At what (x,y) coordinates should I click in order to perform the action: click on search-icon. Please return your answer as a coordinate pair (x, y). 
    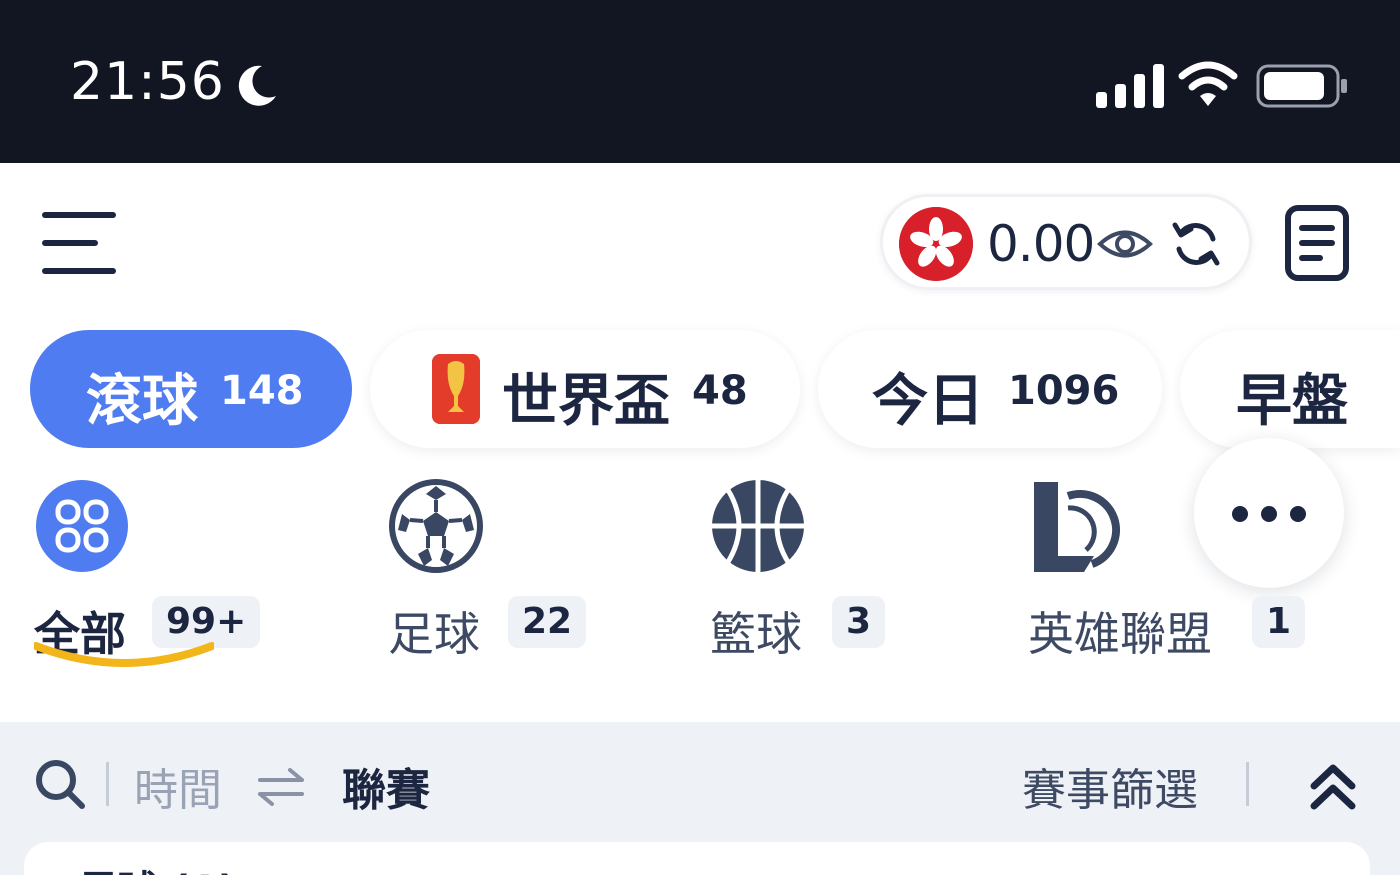
    Looking at the image, I should click on (60, 784).